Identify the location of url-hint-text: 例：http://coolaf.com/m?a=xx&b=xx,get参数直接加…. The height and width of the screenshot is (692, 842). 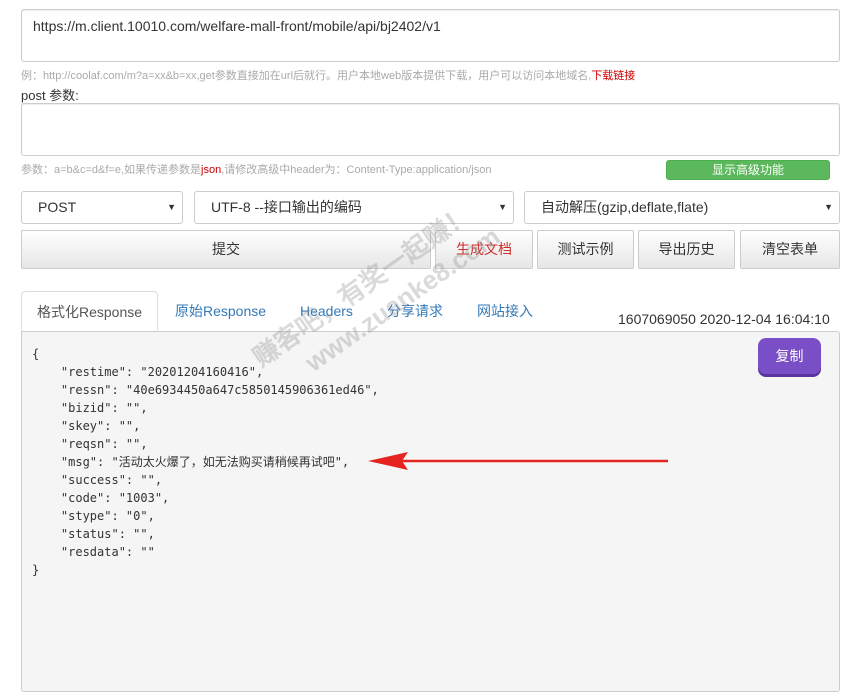
(306, 76).